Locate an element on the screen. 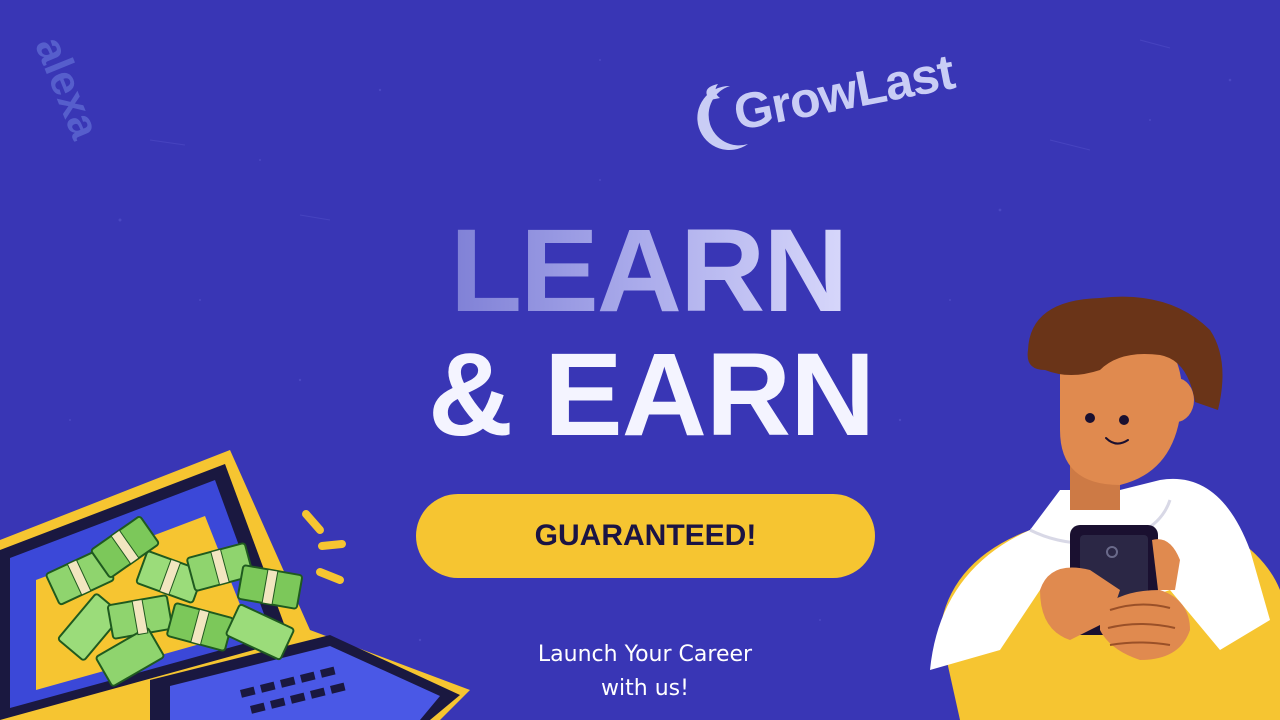 This screenshot has height=720, width=1280. tagline: Launch Your Career with us! is located at coordinates (645, 672).